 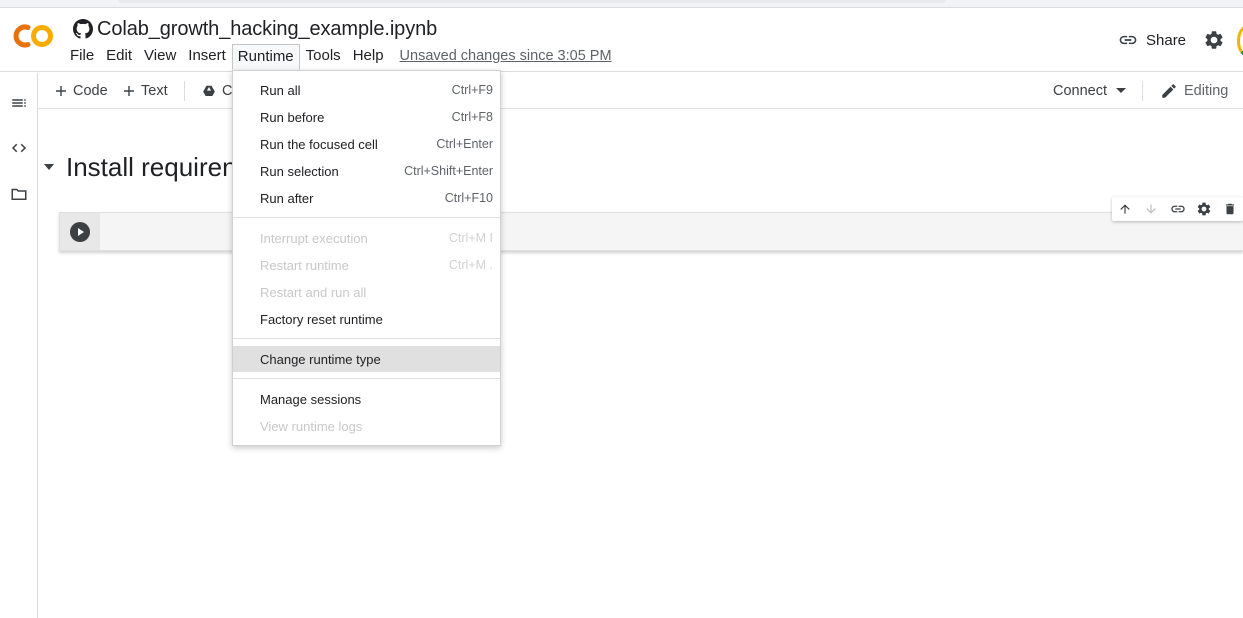 I want to click on copy-to-drive-button: C, so click(x=217, y=91).